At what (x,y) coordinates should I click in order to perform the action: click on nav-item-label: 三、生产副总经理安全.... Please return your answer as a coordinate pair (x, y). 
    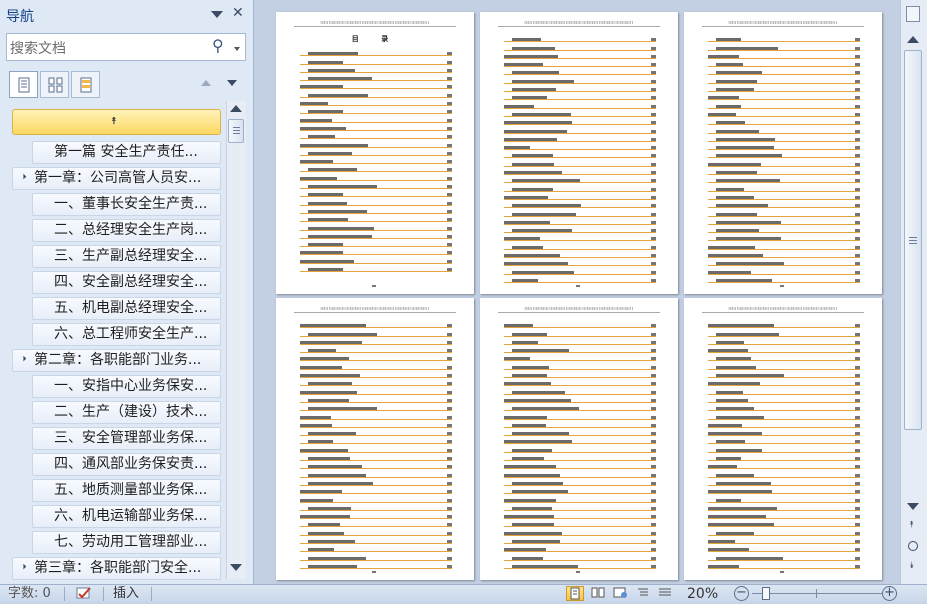
    Looking at the image, I should click on (131, 256).